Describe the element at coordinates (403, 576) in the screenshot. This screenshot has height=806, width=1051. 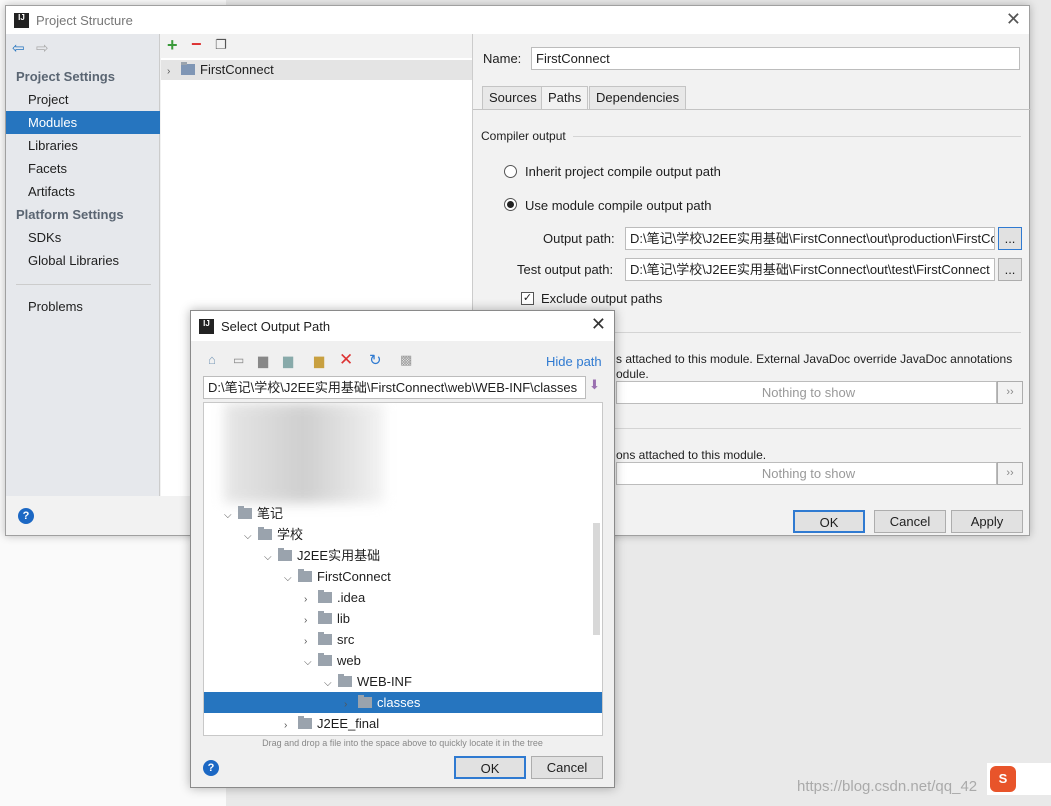
I see `tree-node: ⌵ FirstConnect` at that location.